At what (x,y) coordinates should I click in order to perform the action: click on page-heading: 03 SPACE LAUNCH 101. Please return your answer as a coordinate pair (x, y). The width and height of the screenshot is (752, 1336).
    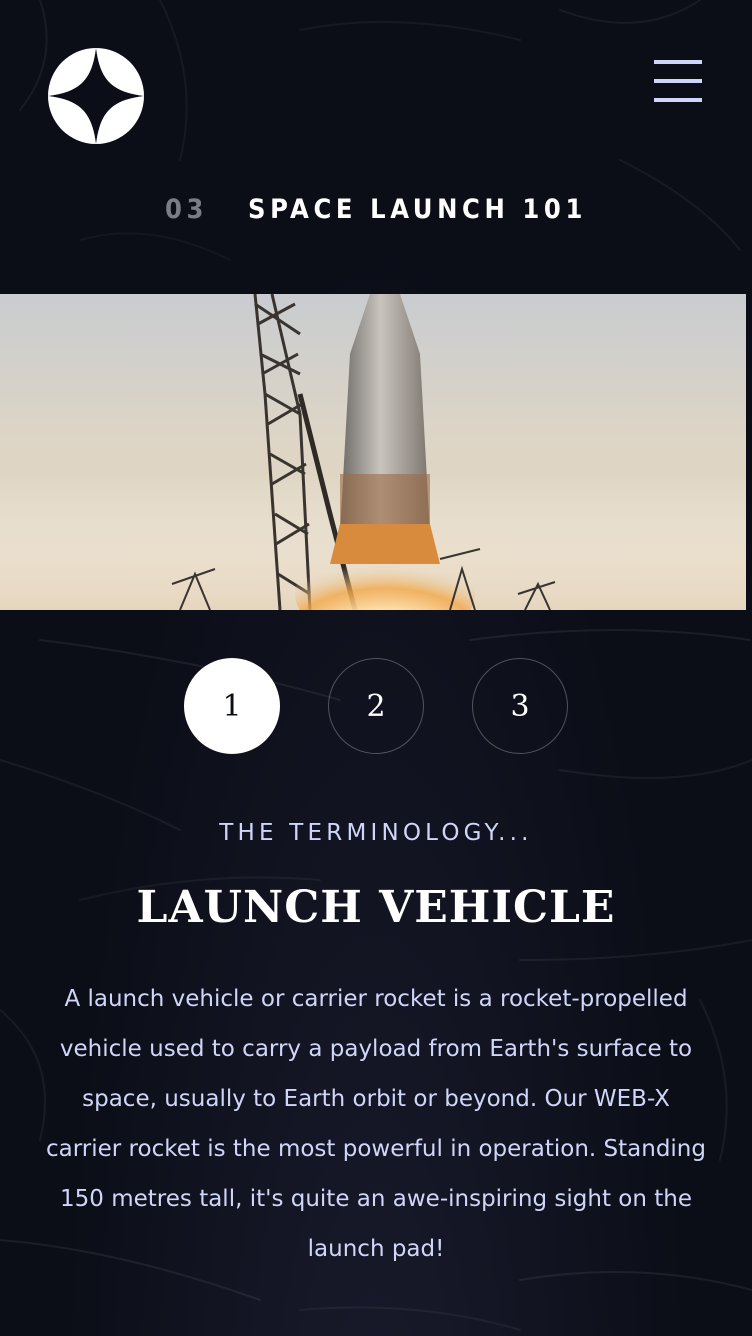
    Looking at the image, I should click on (376, 209).